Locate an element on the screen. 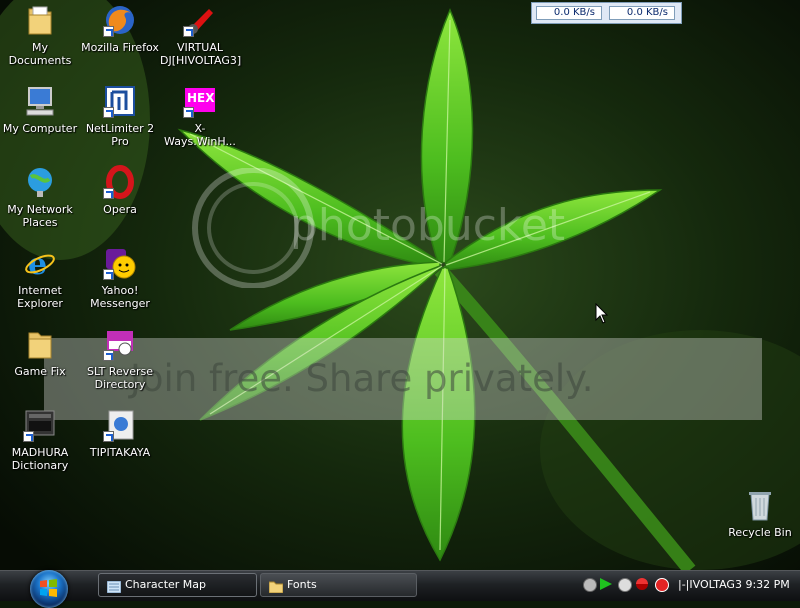 The width and height of the screenshot is (800, 608). desktop-icon-my-documents: My Documents is located at coordinates (40, 35).